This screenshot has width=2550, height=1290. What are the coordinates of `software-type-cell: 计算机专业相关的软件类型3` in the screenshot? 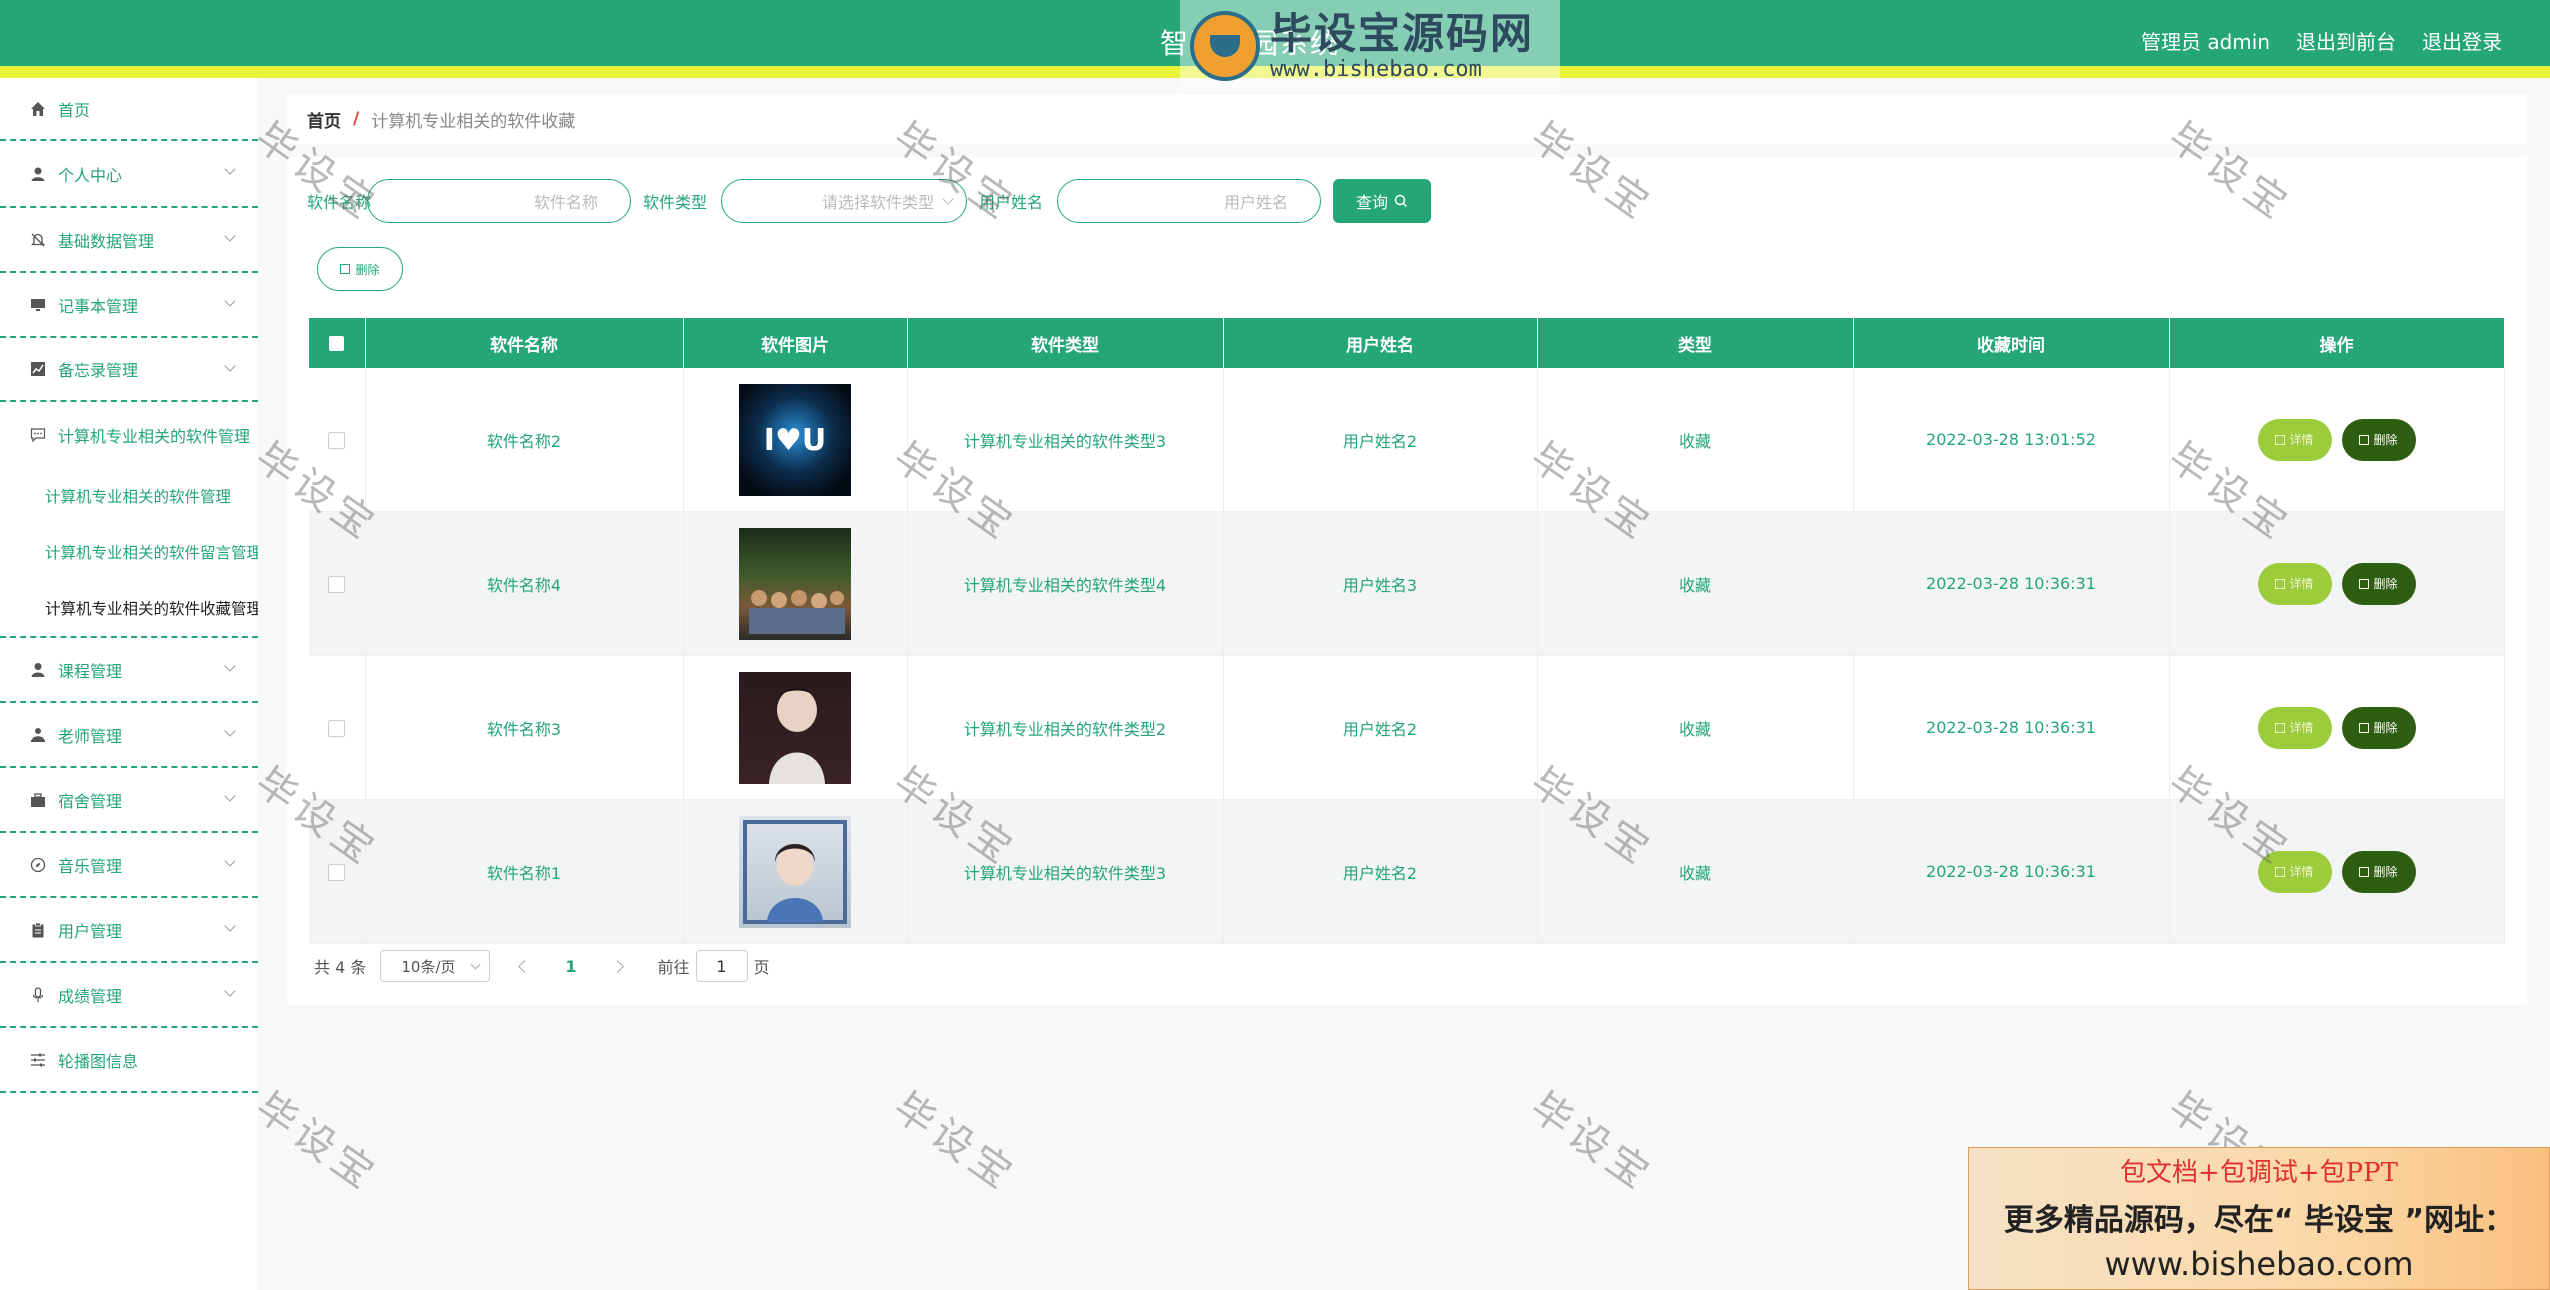 It's located at (1065, 440).